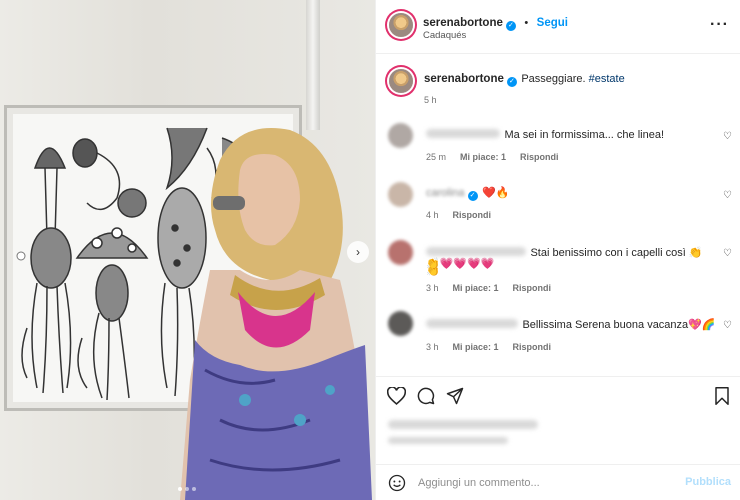 The width and height of the screenshot is (740, 500). I want to click on post-date, so click(448, 440).